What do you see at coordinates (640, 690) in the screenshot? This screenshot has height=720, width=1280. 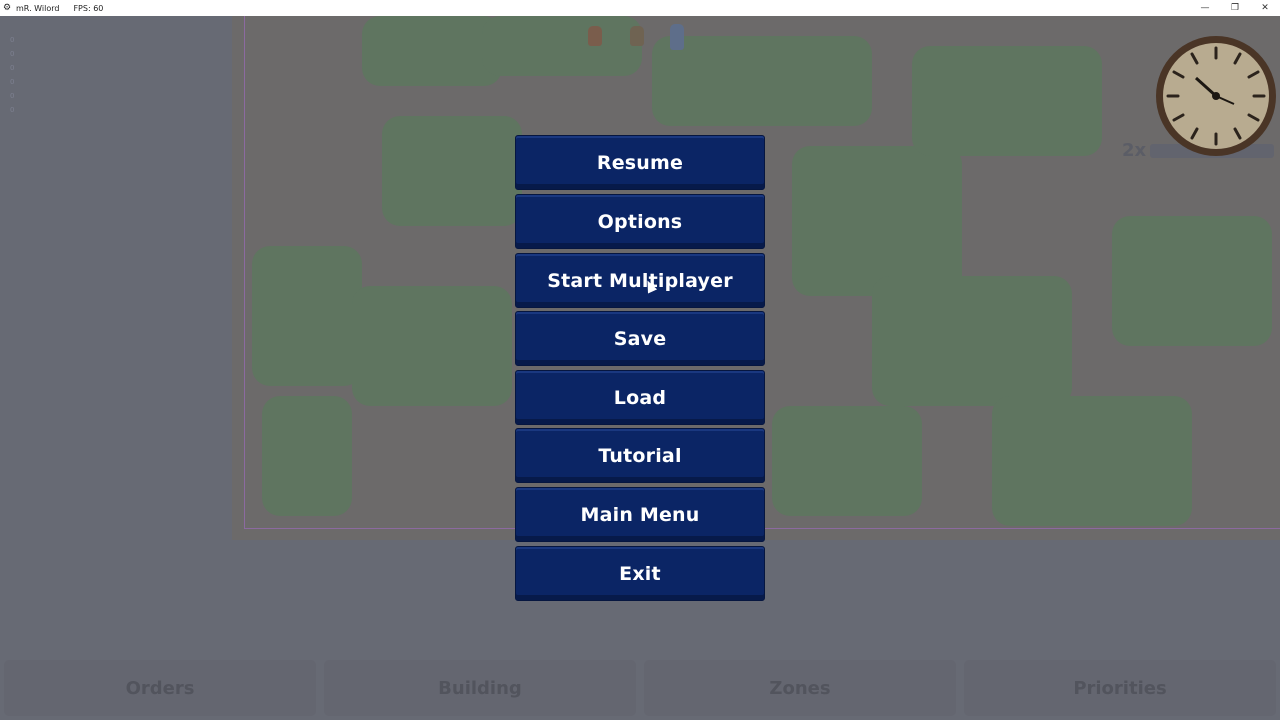 I see `bottom-toolbar: Orders Building Zones Priorities` at bounding box center [640, 690].